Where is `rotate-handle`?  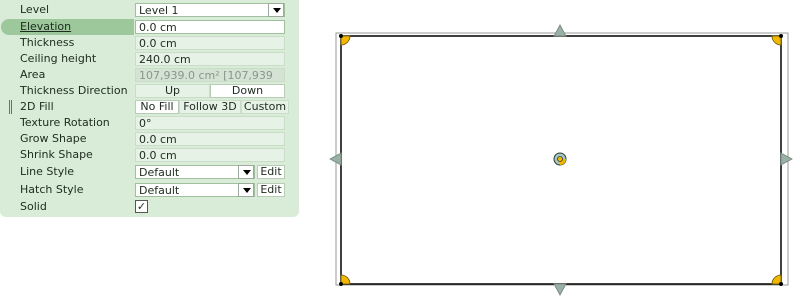 rotate-handle is located at coordinates (560, 159).